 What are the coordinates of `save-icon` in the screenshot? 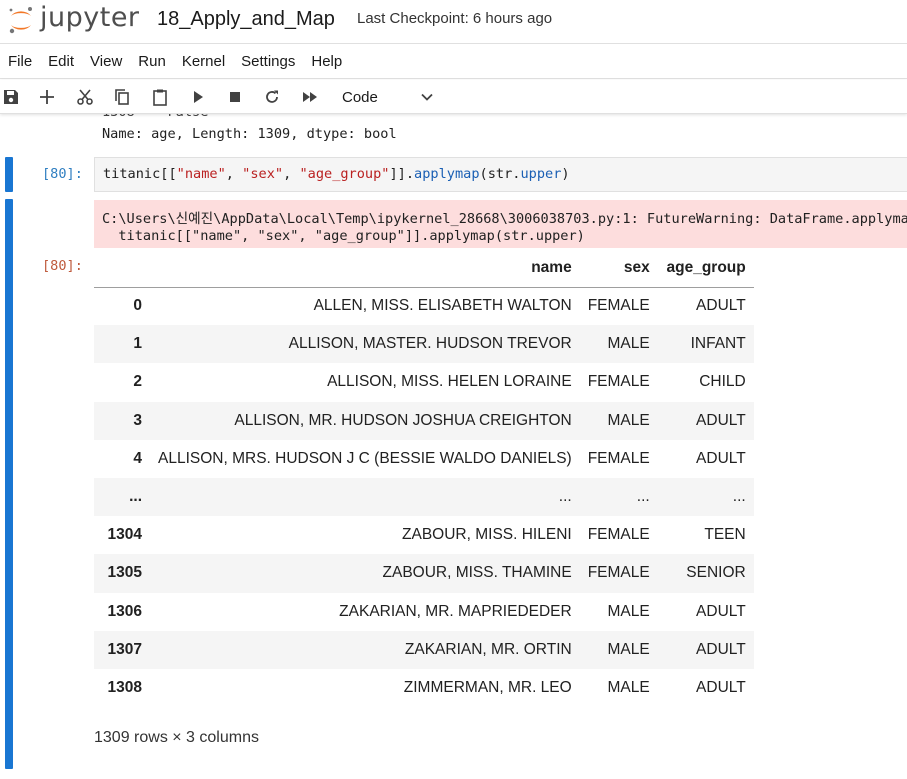 It's located at (11, 97).